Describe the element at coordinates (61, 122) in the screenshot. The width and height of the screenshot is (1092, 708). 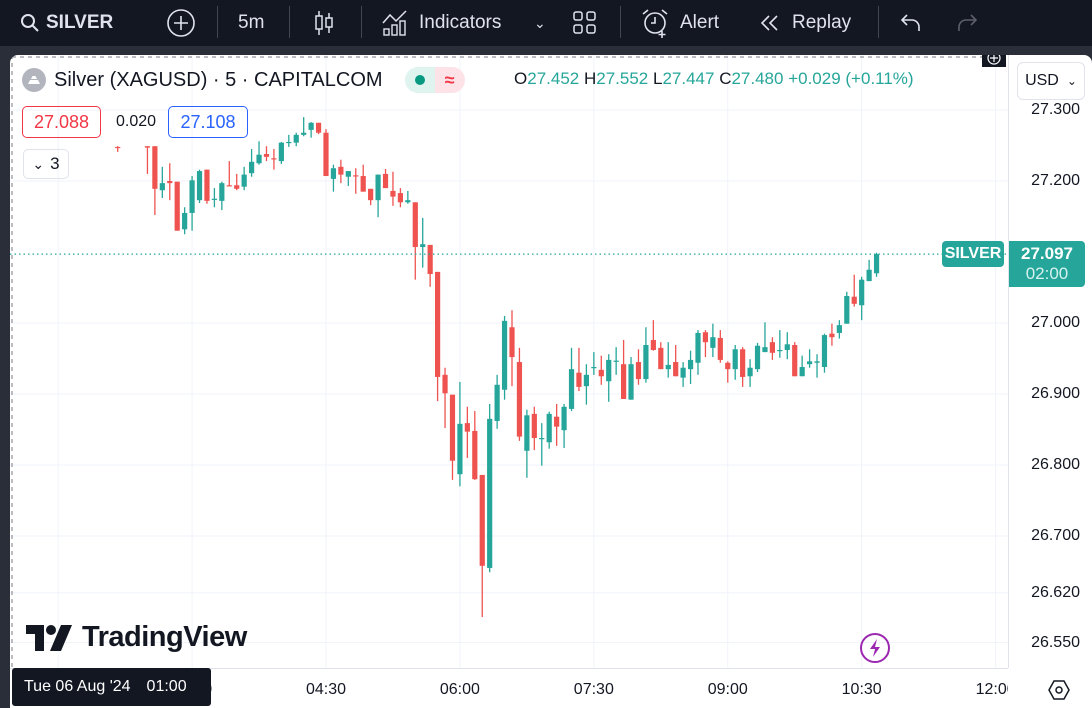
I see `sell-price-button: 27.088` at that location.